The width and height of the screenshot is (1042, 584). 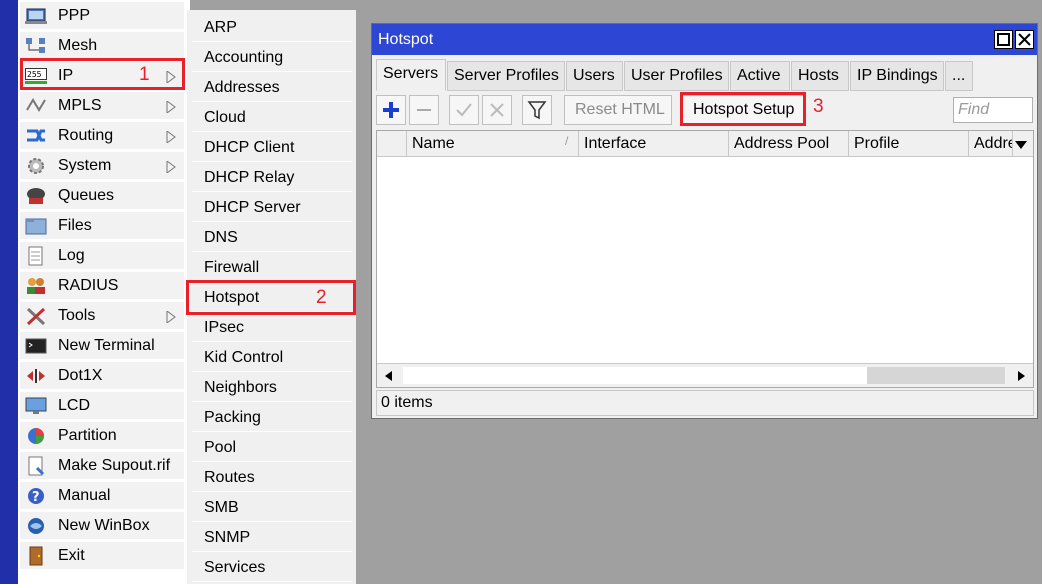 What do you see at coordinates (9, 292) in the screenshot?
I see `left-sidebar-strip` at bounding box center [9, 292].